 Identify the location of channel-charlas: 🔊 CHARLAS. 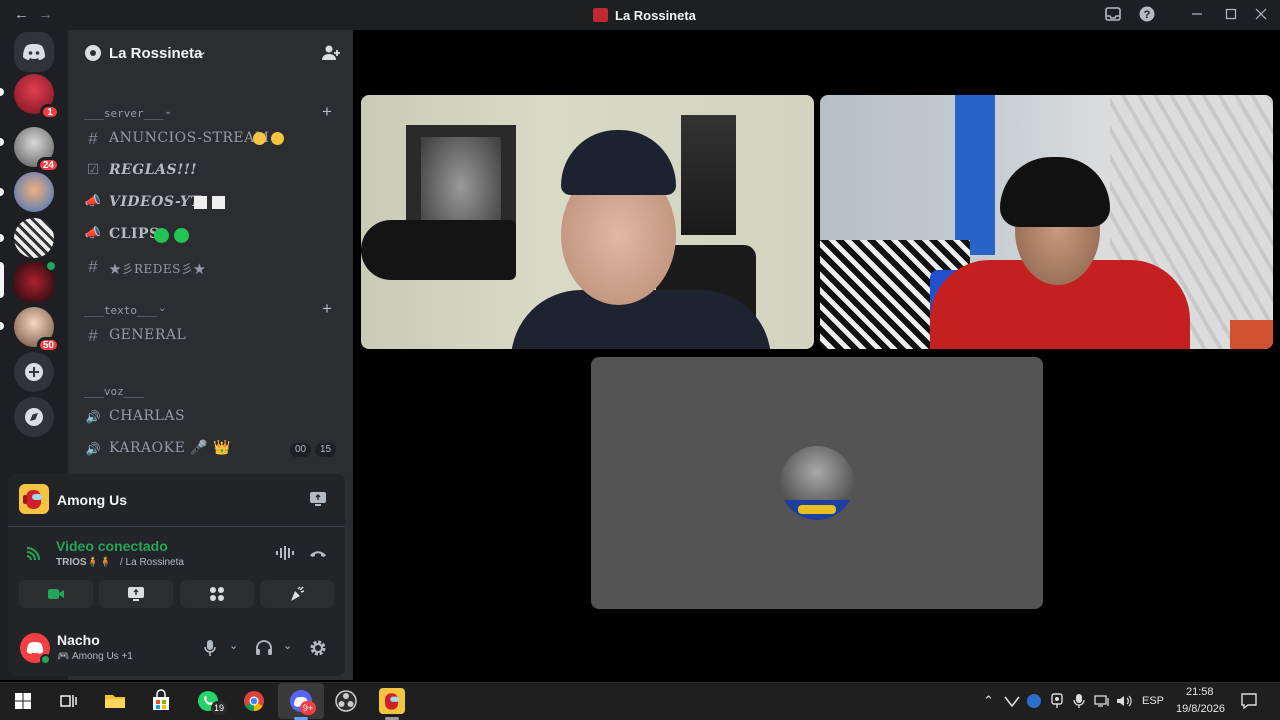
(211, 417).